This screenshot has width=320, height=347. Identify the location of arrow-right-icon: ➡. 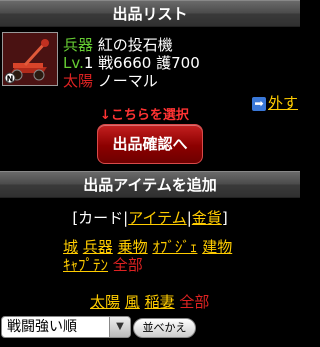
(259, 104).